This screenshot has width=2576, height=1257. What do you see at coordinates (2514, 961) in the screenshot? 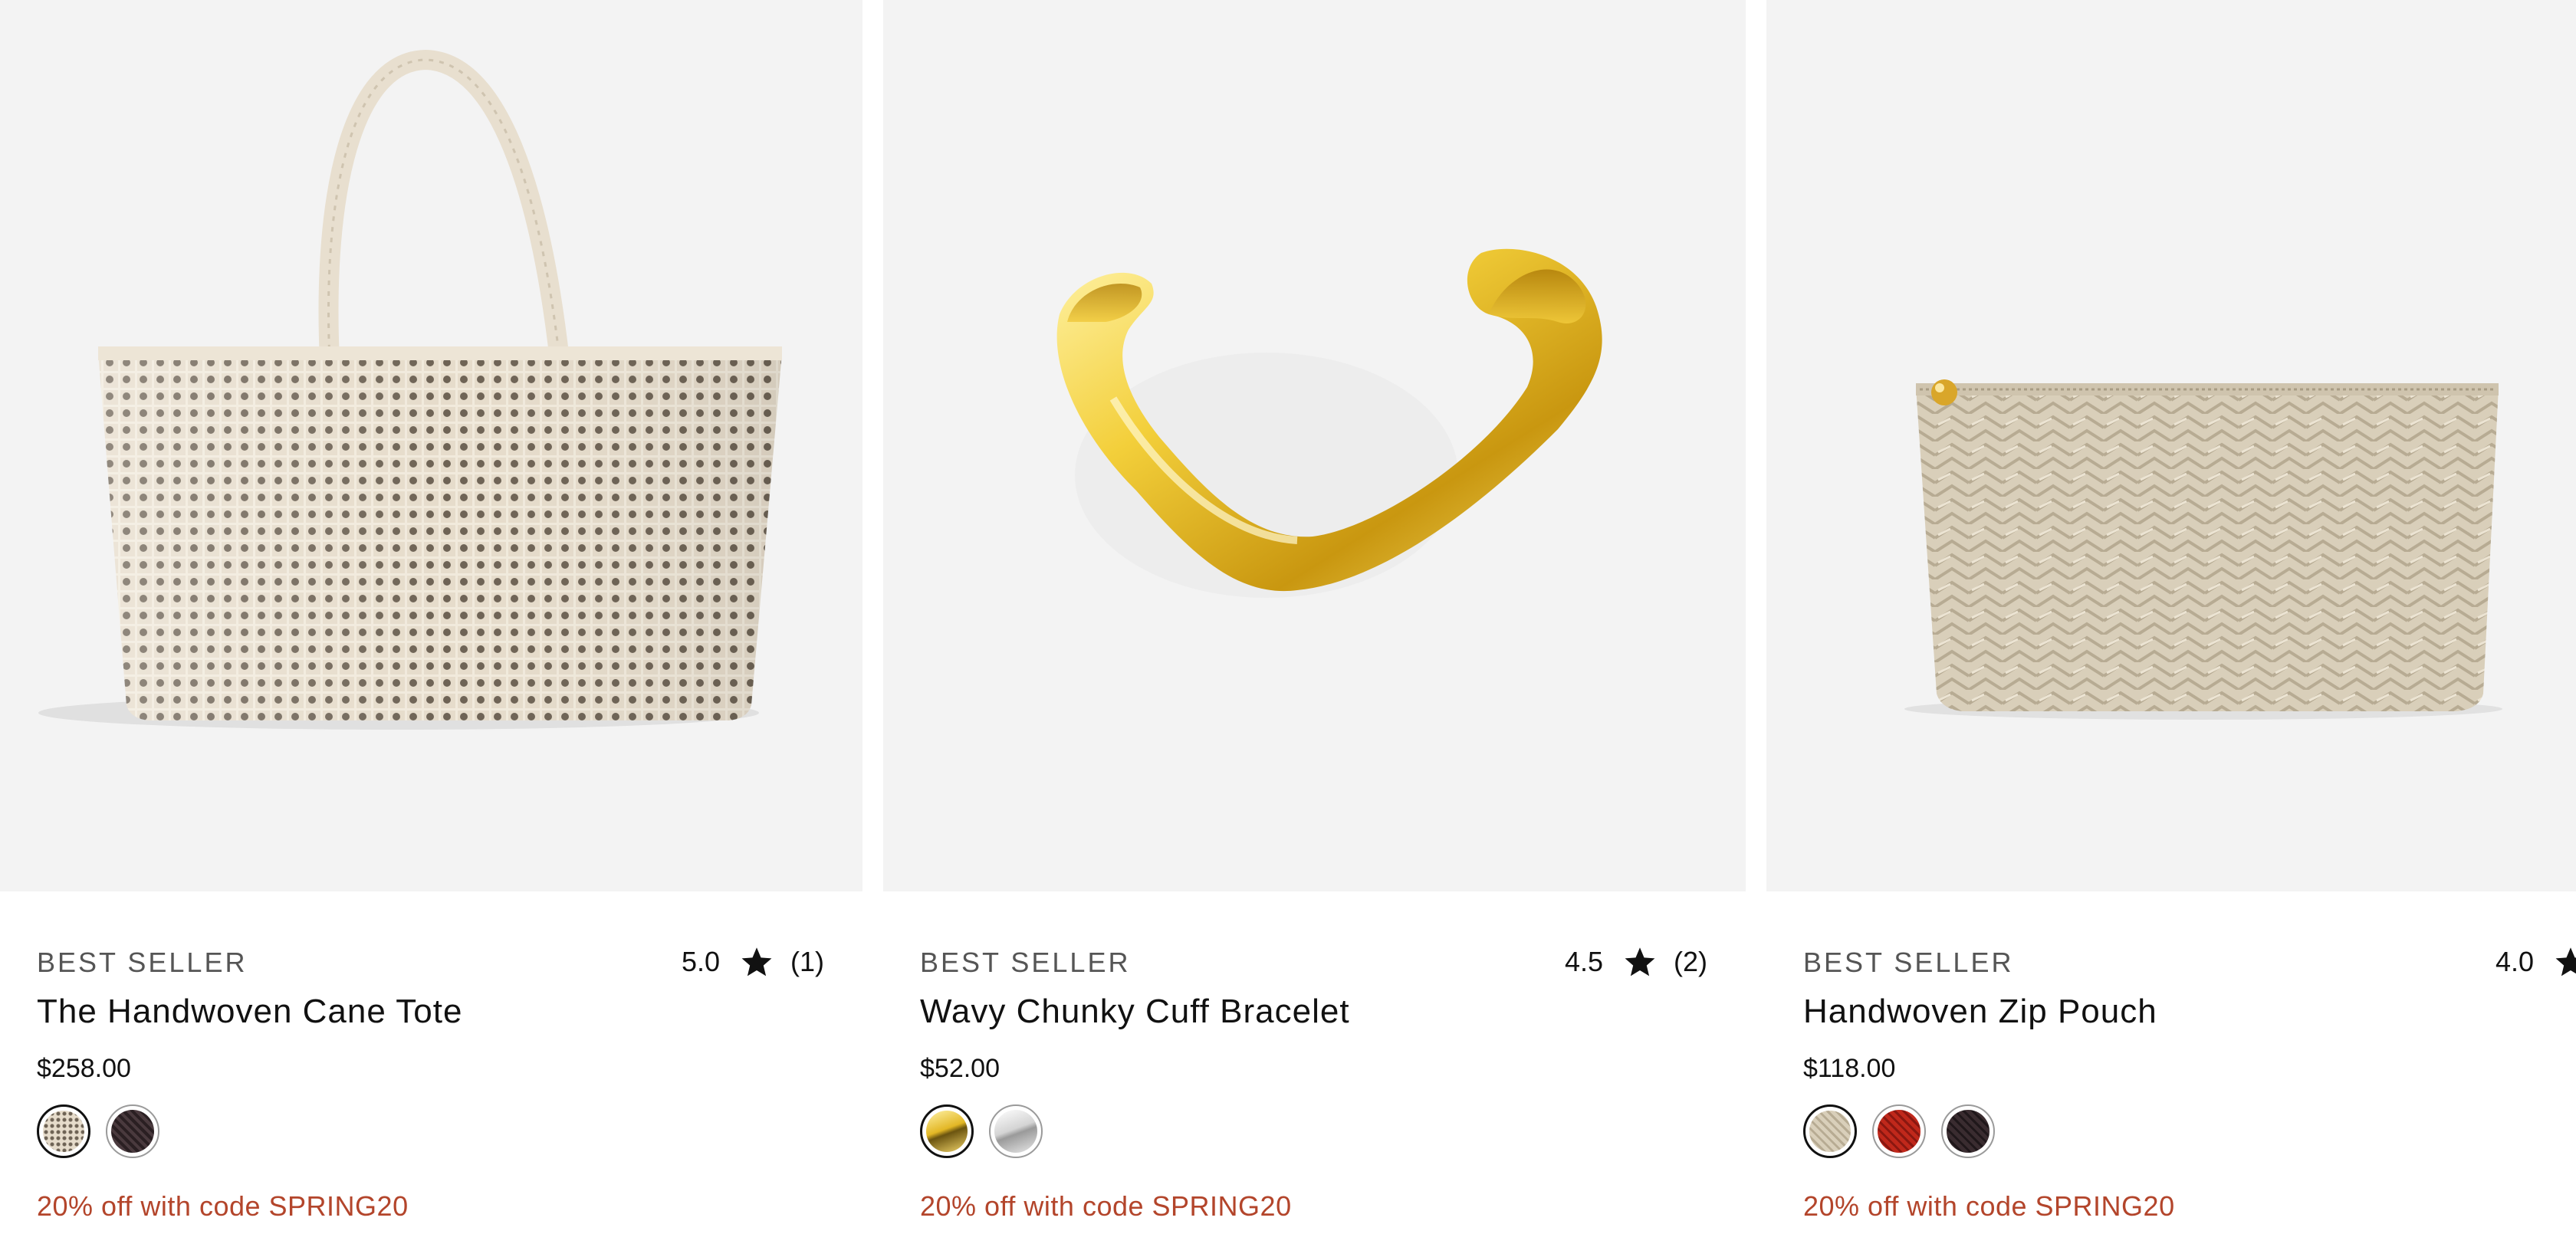
I see `rating-value: 4.0` at bounding box center [2514, 961].